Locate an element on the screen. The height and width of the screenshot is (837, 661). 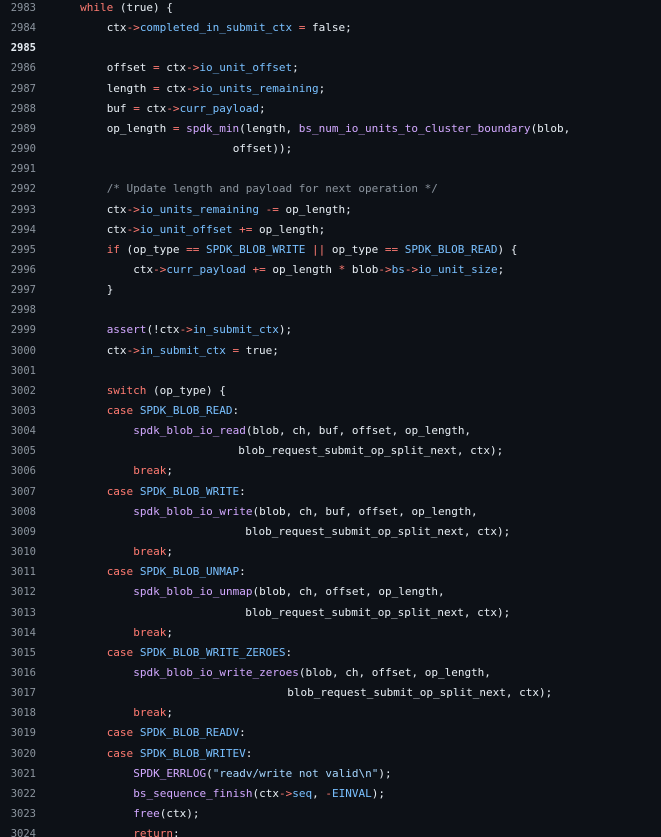
line-number: 2994 is located at coordinates (18, 230).